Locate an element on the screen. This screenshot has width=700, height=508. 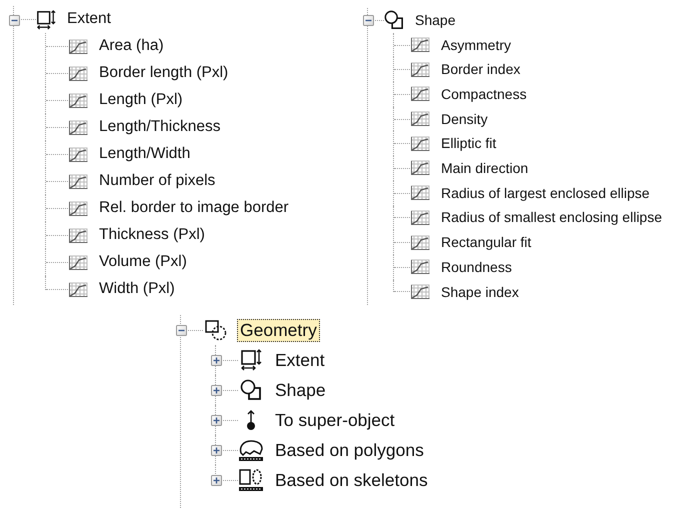
polygon-icon is located at coordinates (251, 450).